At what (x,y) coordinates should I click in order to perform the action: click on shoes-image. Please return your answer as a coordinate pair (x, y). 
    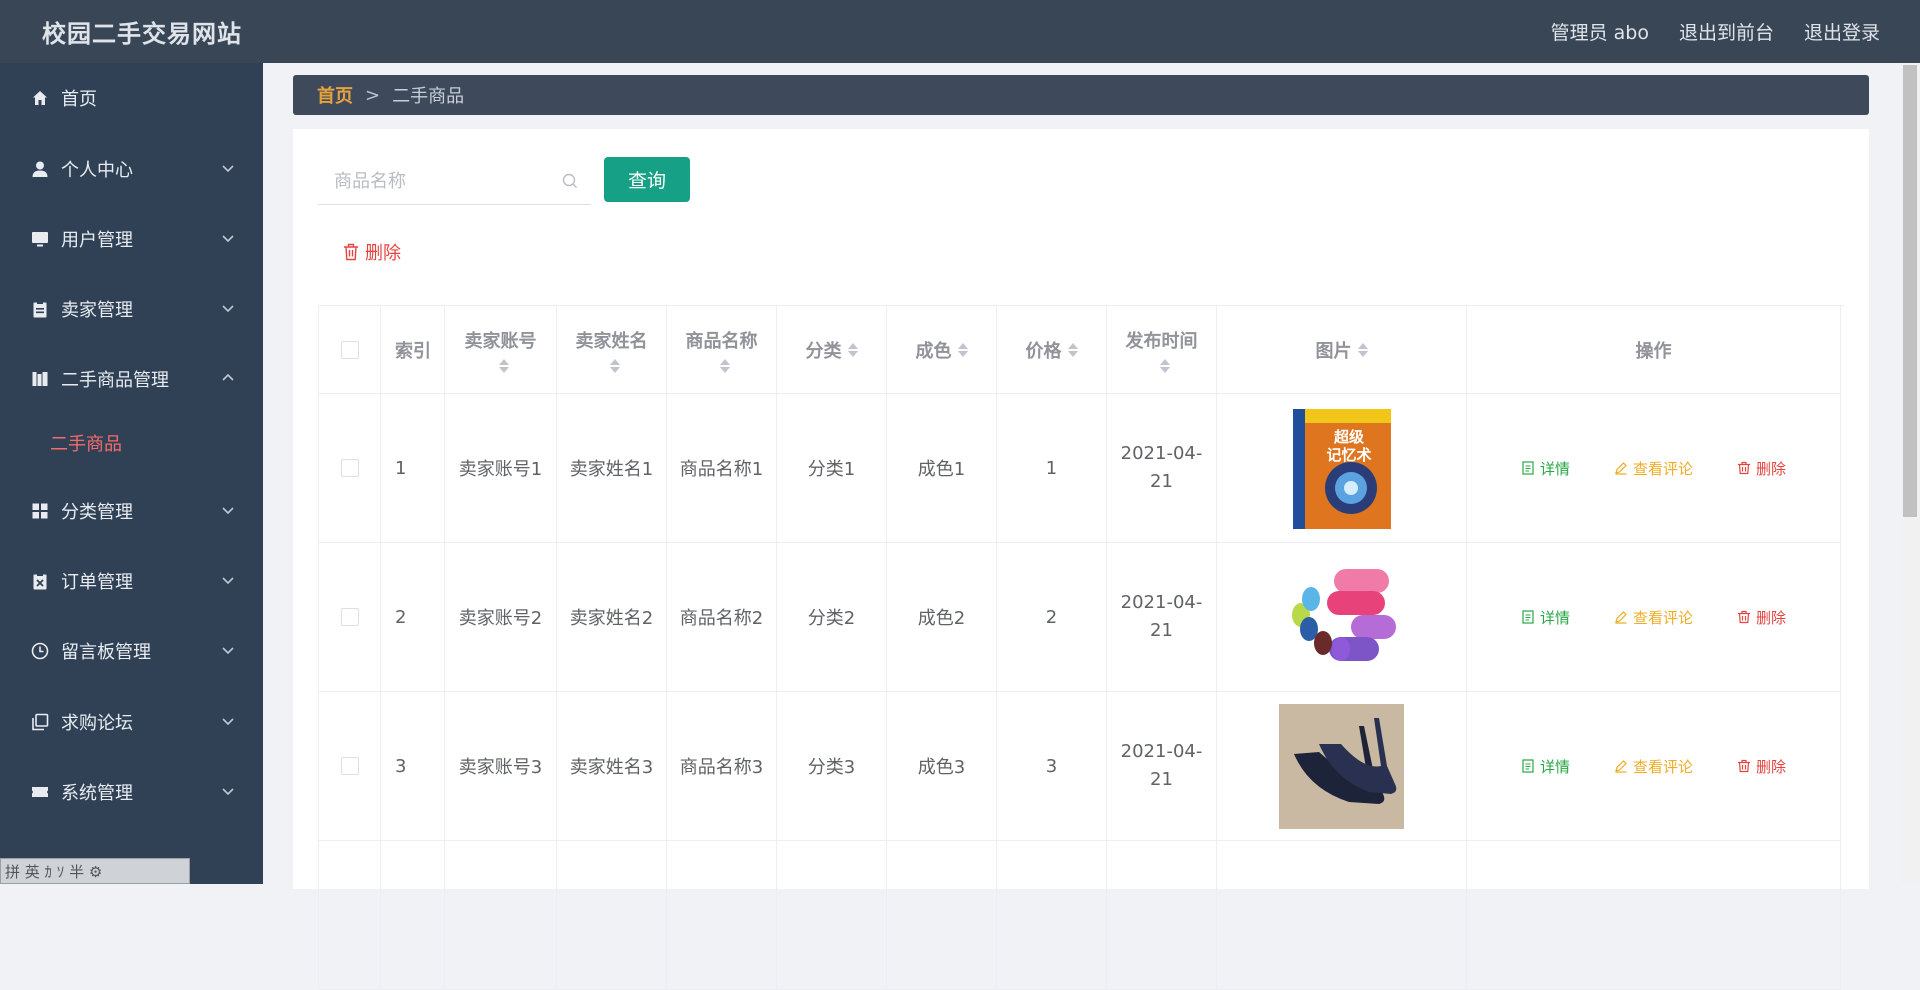
    Looking at the image, I should click on (1341, 766).